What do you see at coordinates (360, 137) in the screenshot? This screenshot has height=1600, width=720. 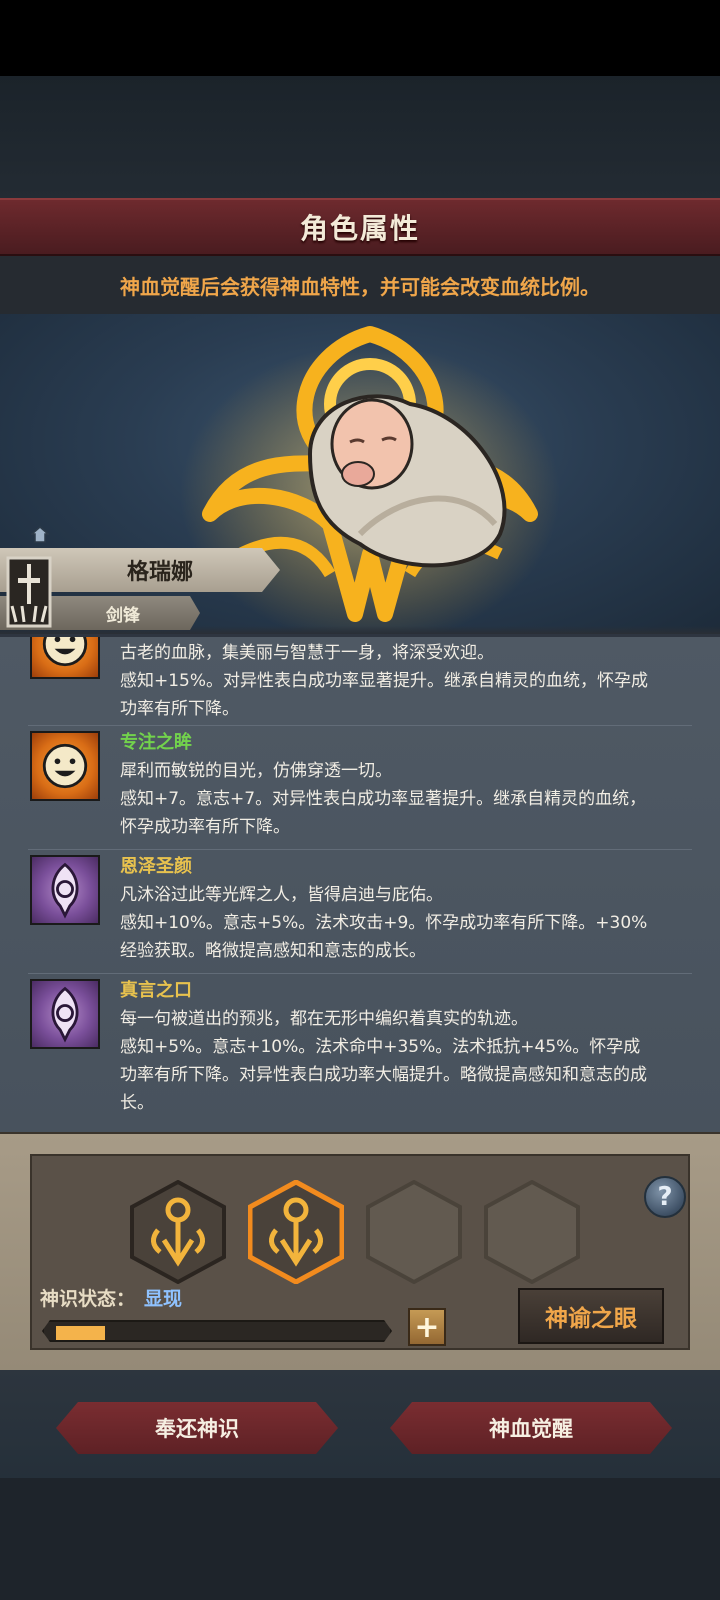 I see `background-top` at bounding box center [360, 137].